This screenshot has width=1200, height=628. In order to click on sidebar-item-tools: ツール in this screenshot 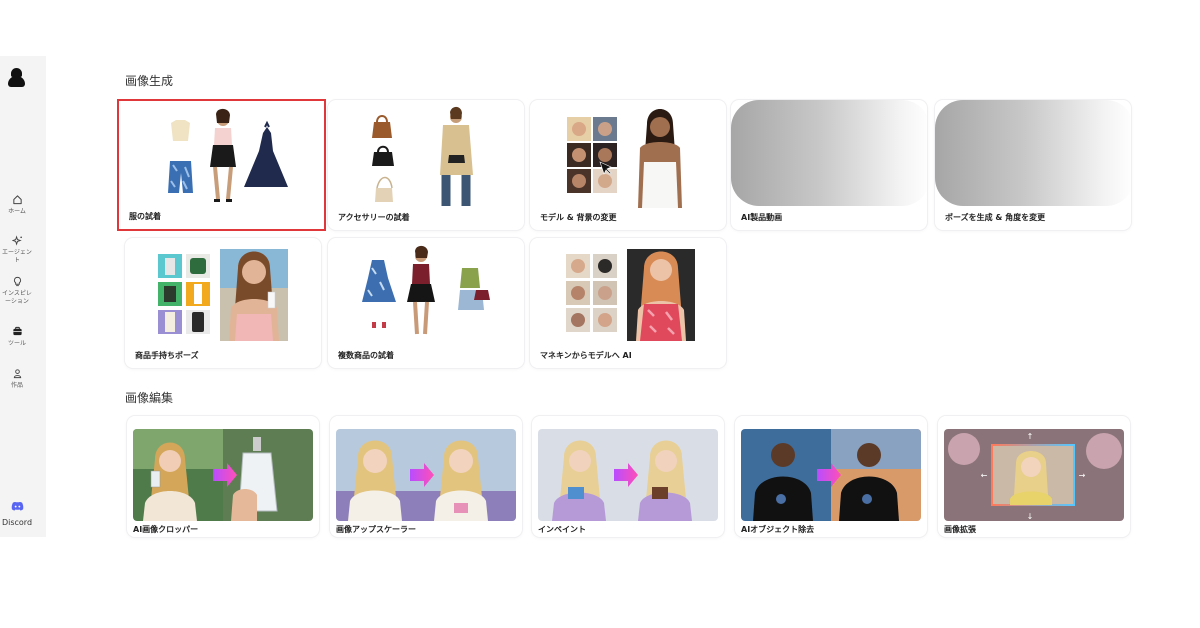, I will do `click(17, 337)`.